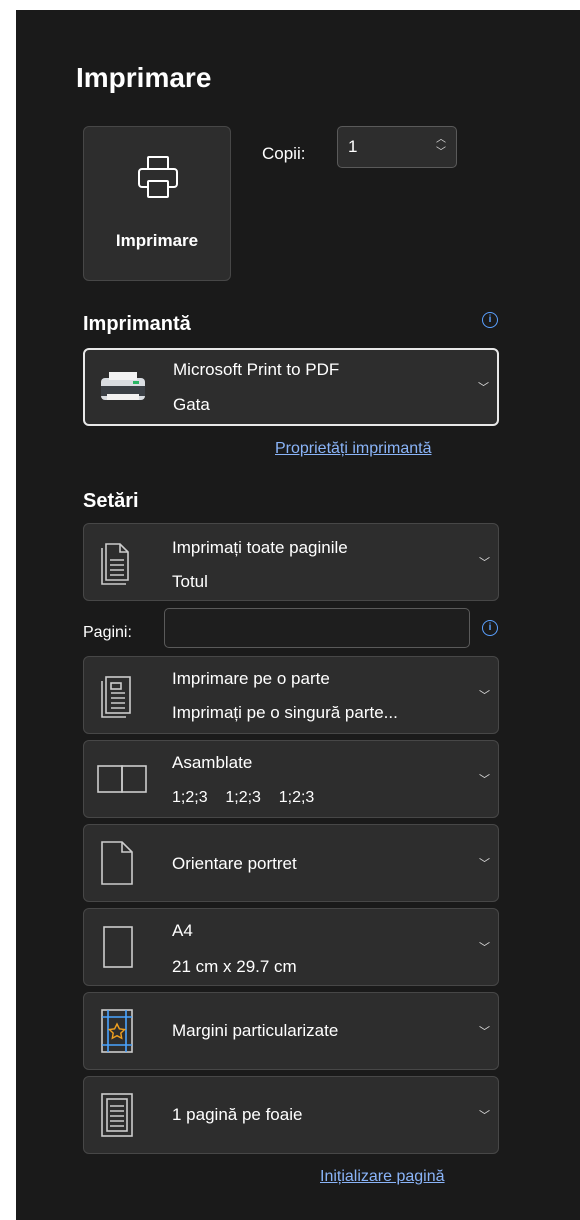 Image resolution: width=580 pixels, height=1220 pixels. Describe the element at coordinates (397, 147) in the screenshot. I see `copies-stepper: 1 ︿ ﹀` at that location.